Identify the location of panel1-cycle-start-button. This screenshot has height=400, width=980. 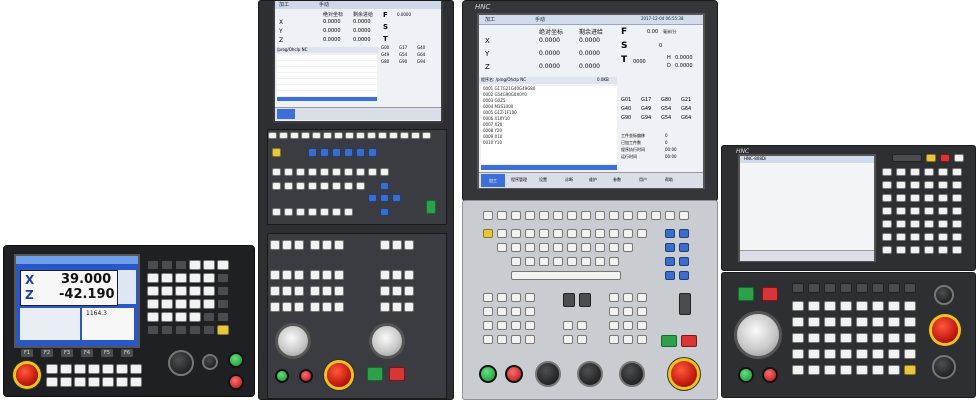
(236, 360).